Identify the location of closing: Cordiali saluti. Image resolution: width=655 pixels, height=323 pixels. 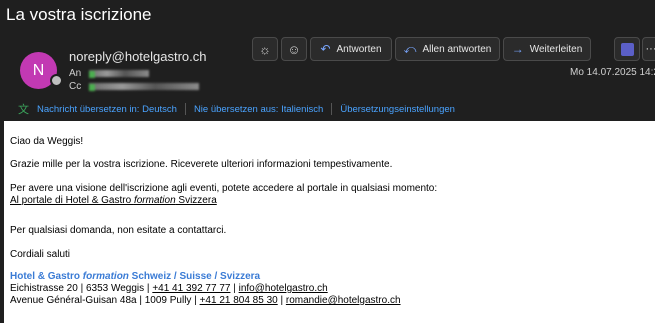
(40, 254).